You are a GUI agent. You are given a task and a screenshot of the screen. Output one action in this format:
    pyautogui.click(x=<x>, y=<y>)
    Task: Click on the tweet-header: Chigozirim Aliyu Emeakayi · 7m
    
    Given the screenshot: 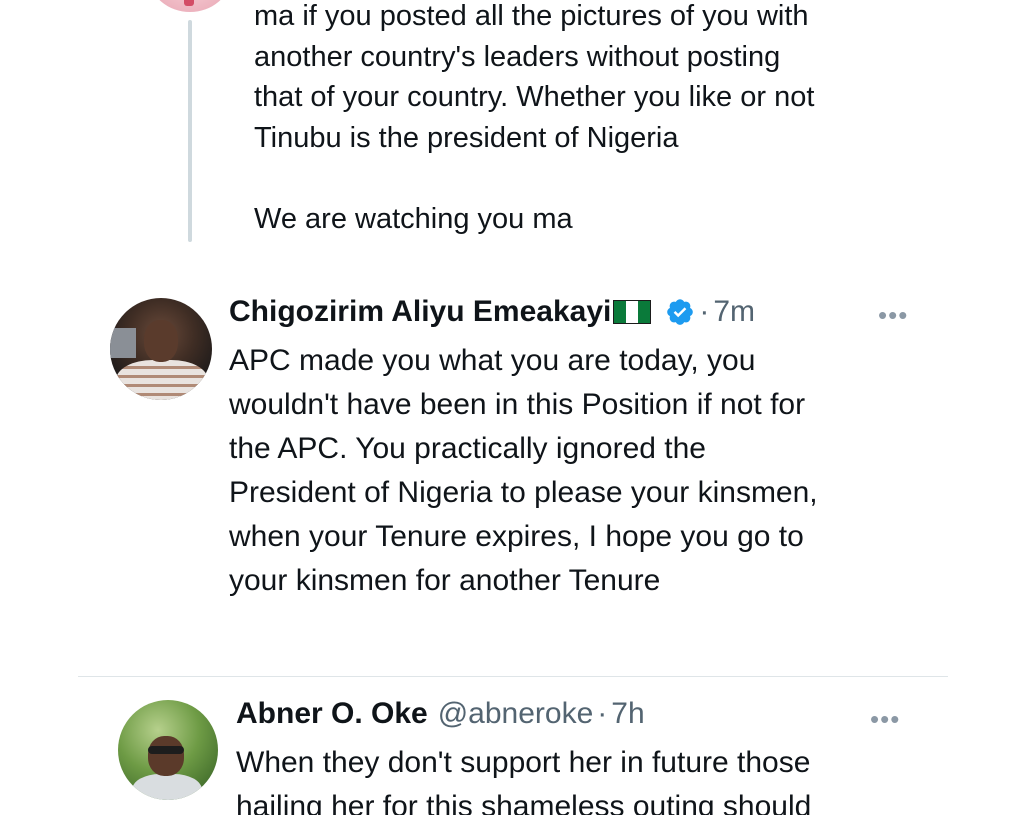 What is the action you would take?
    pyautogui.click(x=492, y=312)
    